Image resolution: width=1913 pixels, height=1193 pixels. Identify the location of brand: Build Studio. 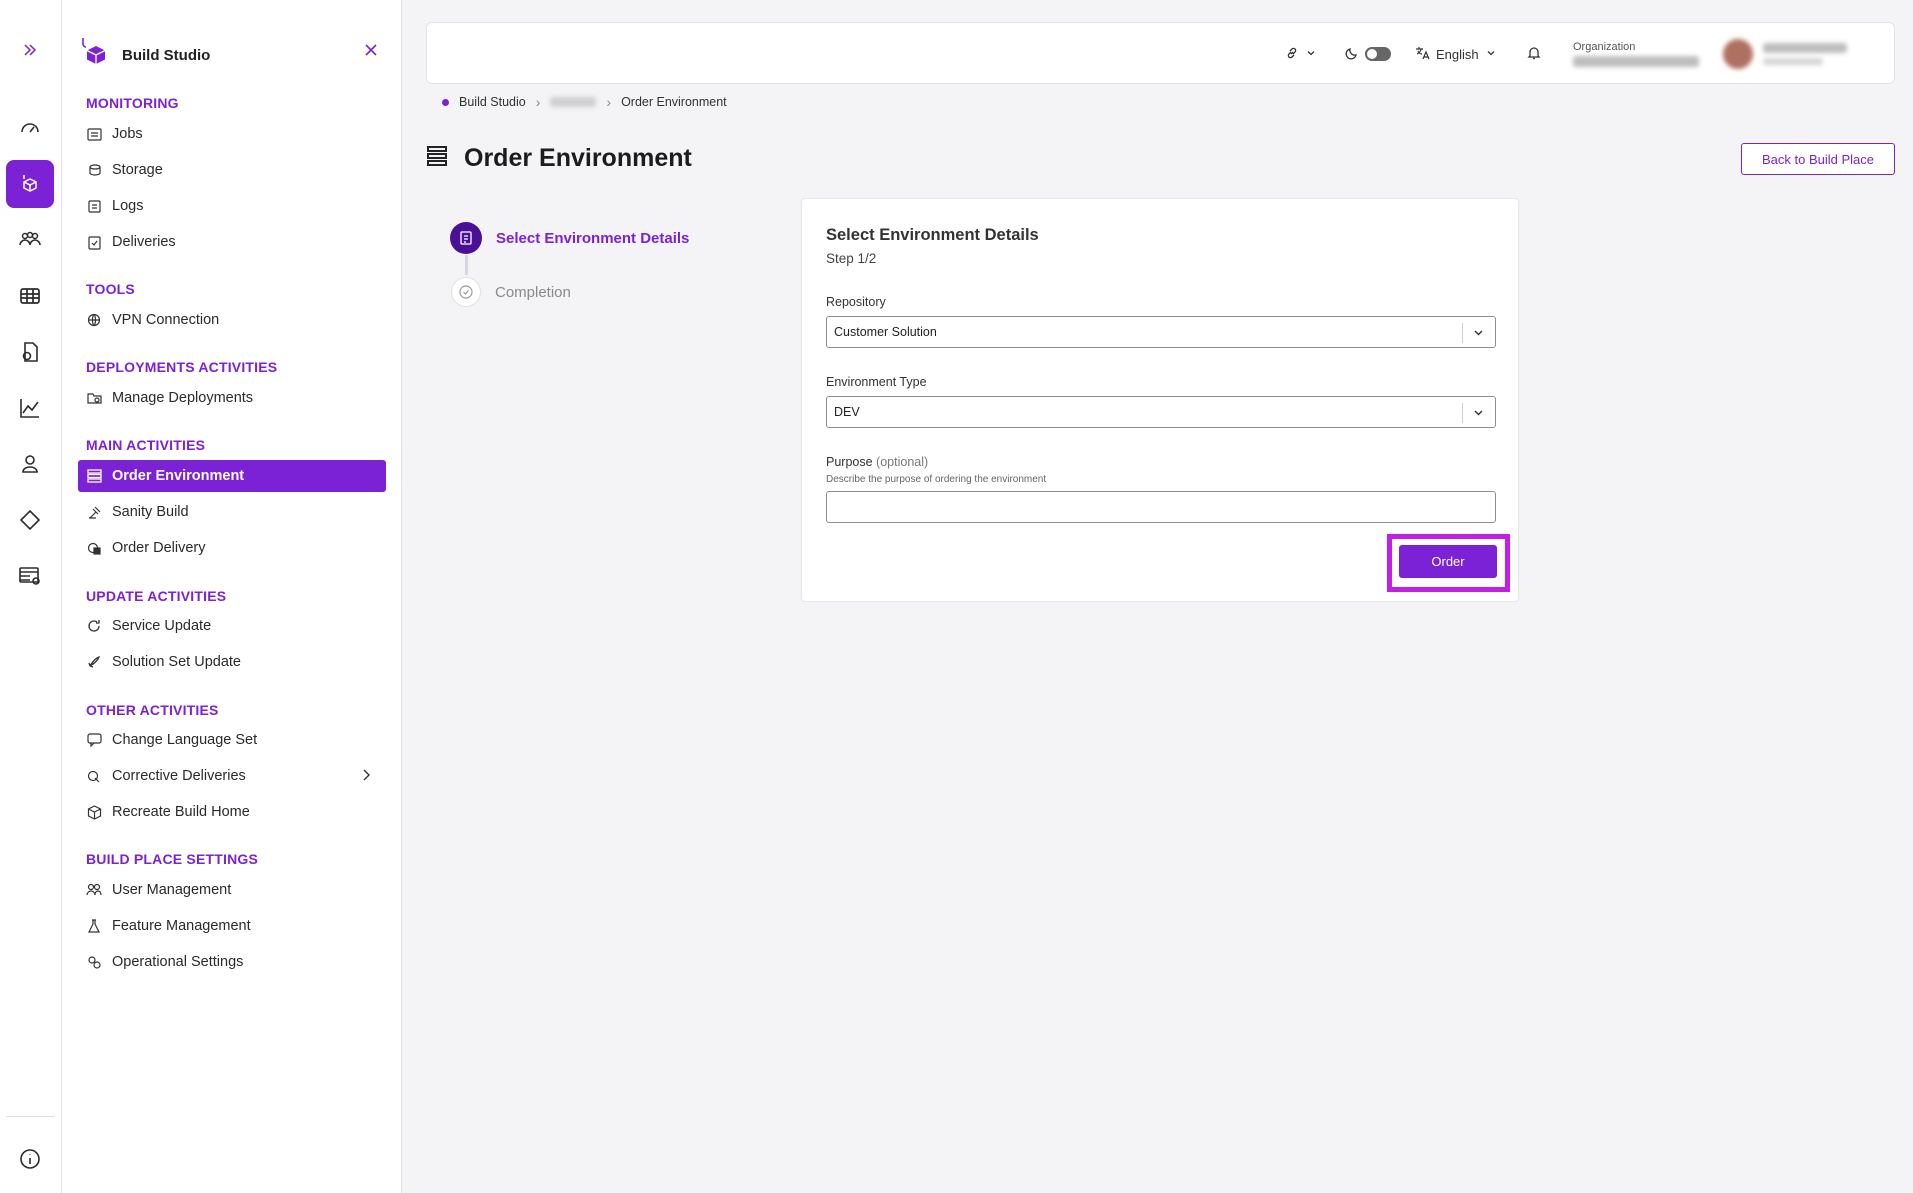
(144, 55).